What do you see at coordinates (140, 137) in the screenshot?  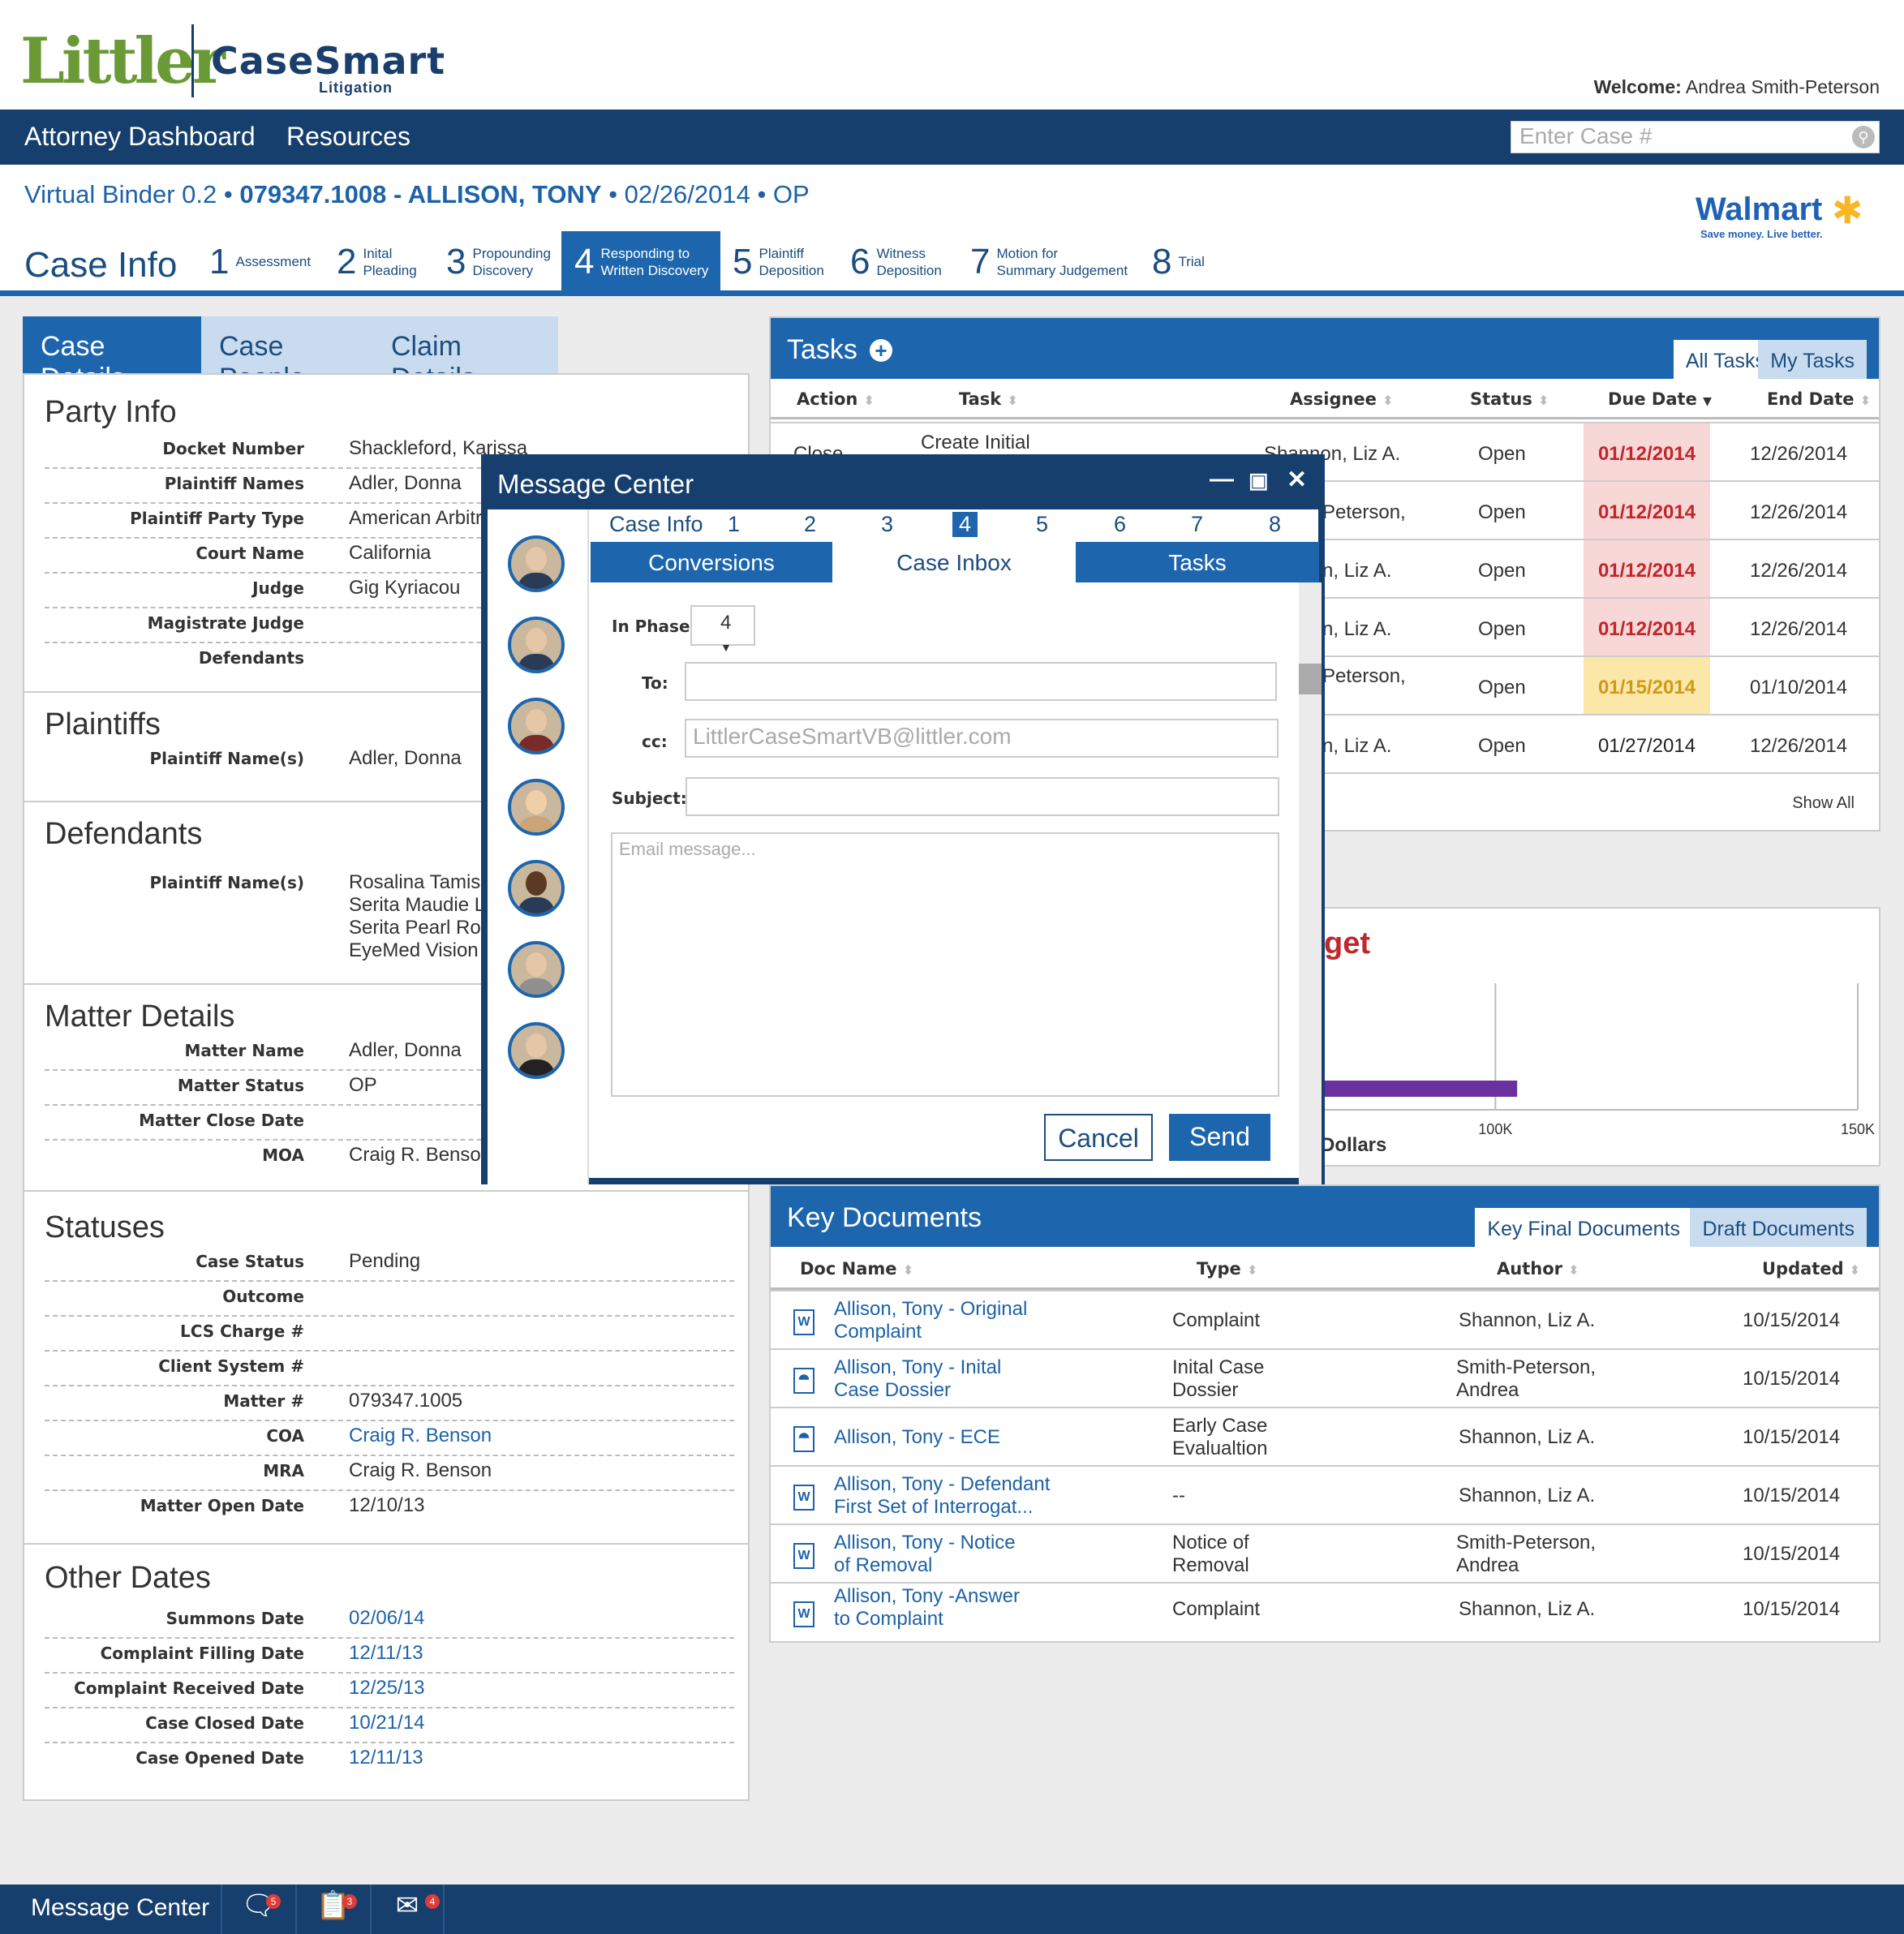 I see `nav-attorney-dashboard: Attorney Dashboard` at bounding box center [140, 137].